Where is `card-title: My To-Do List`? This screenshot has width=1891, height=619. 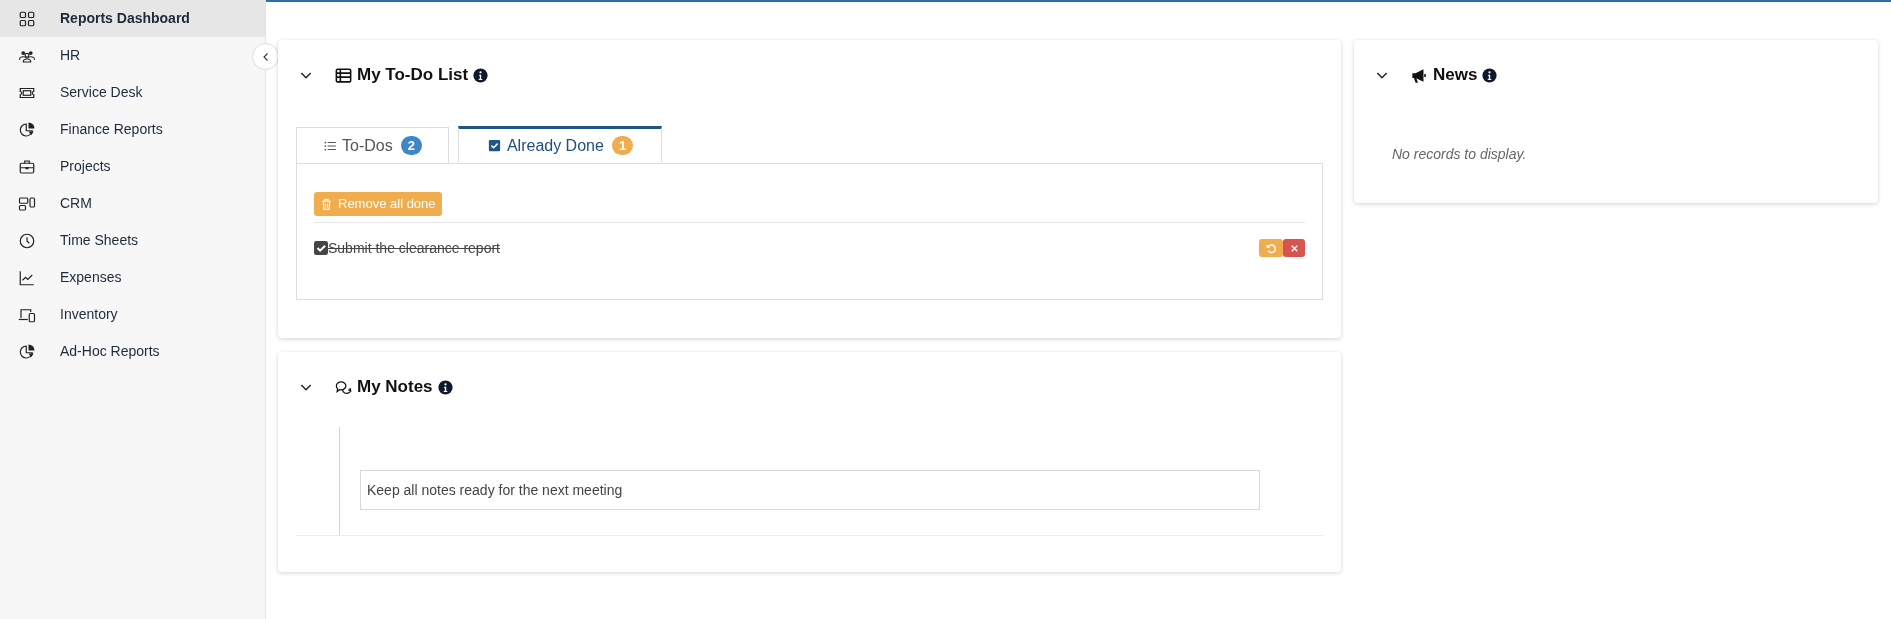 card-title: My To-Do List is located at coordinates (413, 75).